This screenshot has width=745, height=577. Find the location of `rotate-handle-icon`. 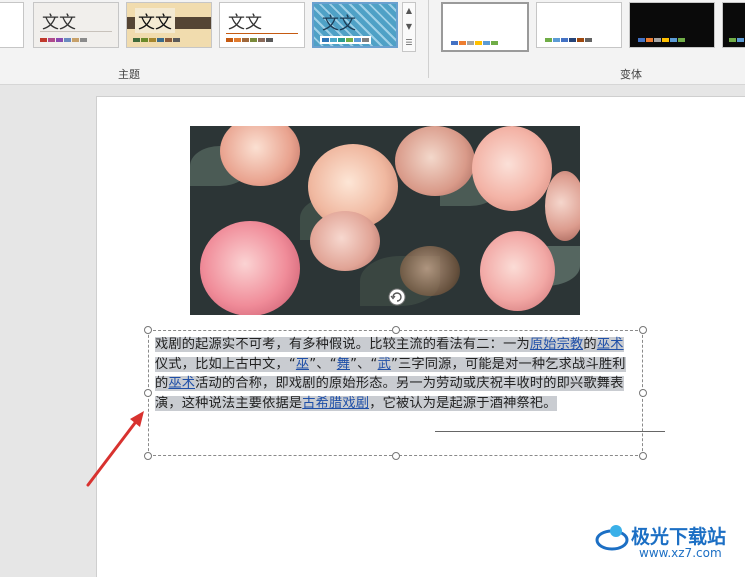

rotate-handle-icon is located at coordinates (397, 297).